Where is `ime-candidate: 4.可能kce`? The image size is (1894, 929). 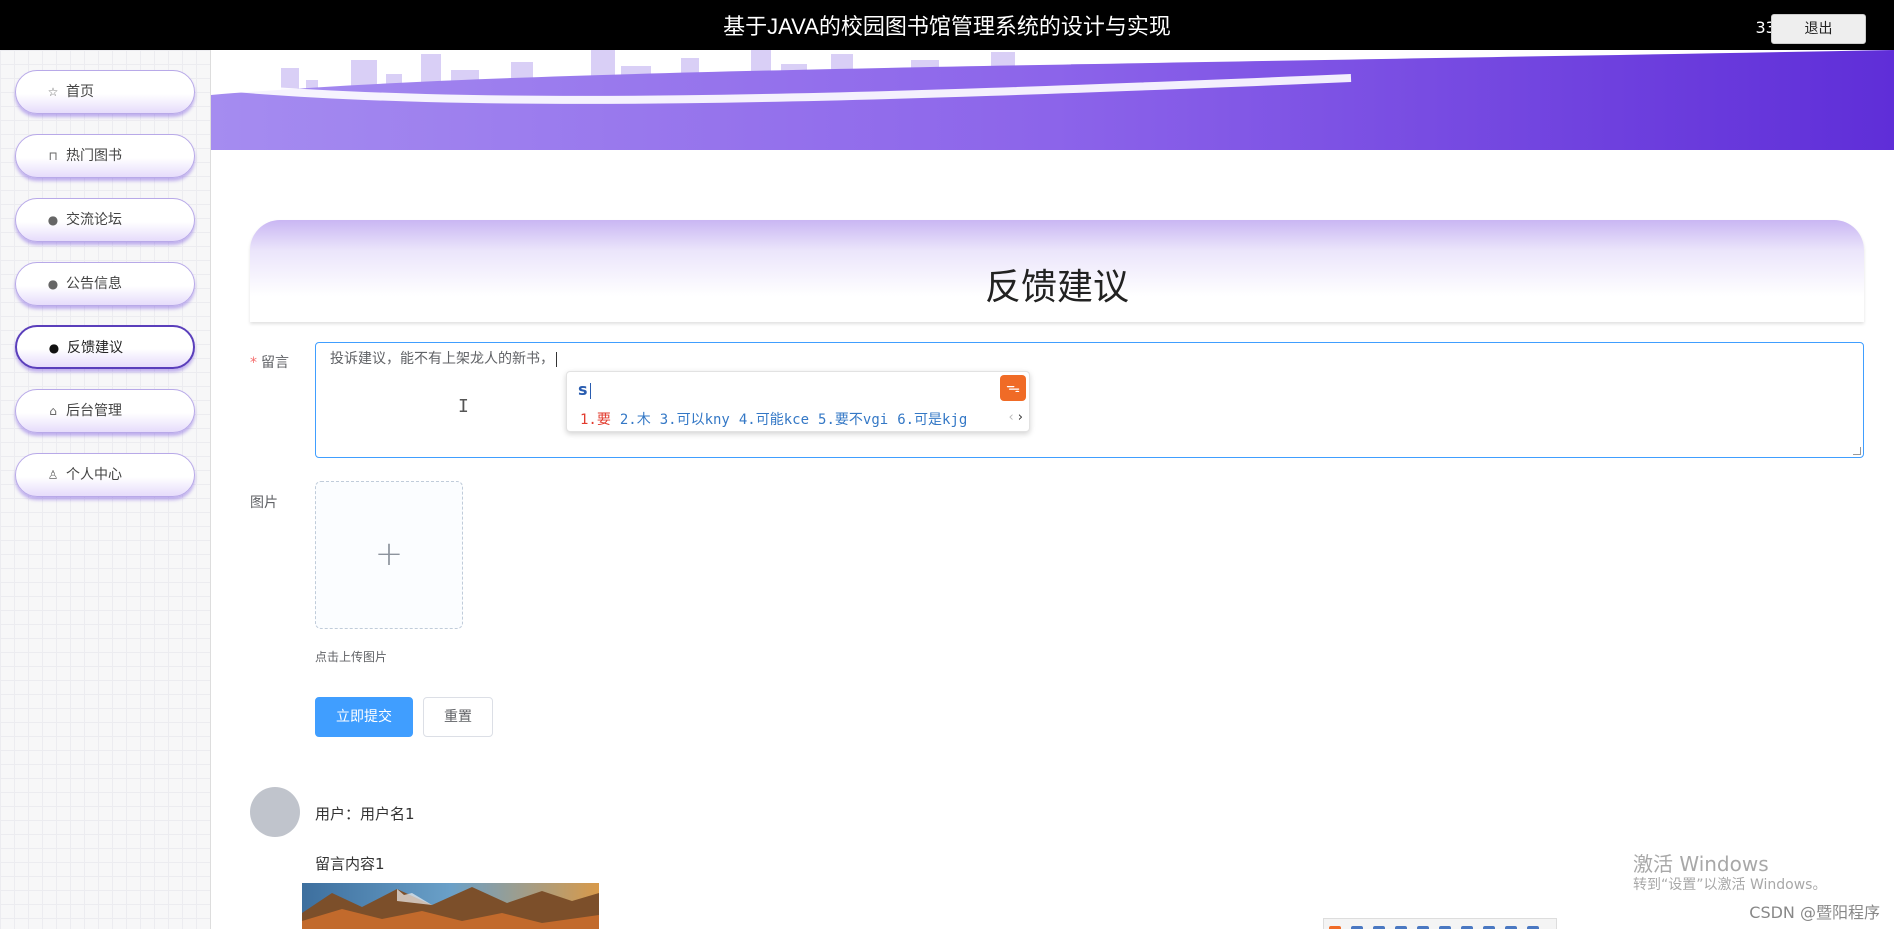
ime-candidate: 4.可能kce is located at coordinates (774, 420).